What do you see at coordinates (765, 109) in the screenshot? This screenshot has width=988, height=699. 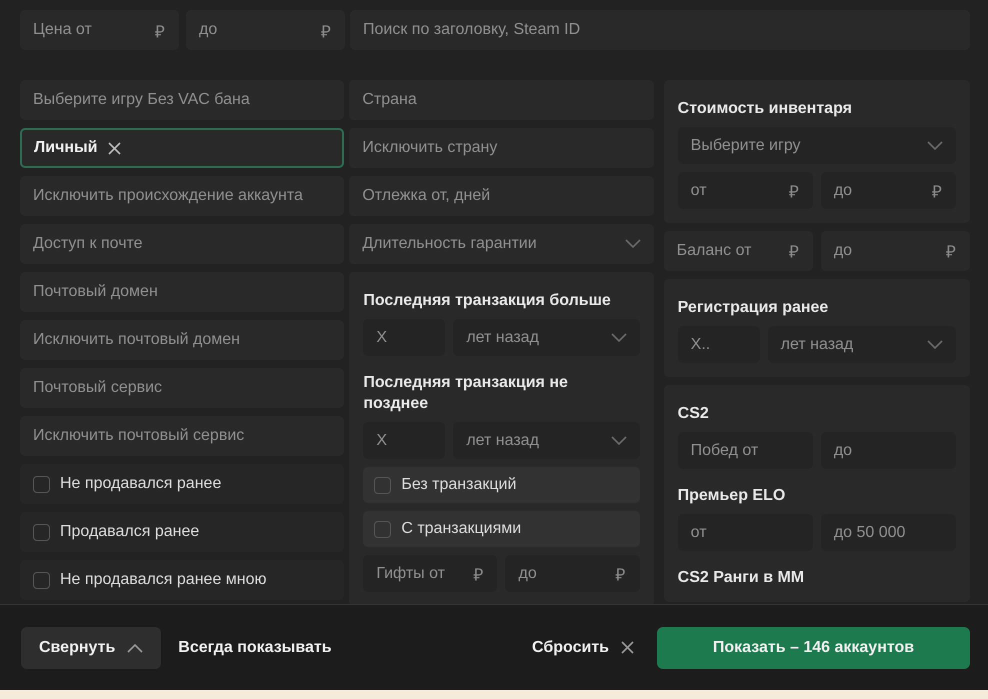 I see `section-heading: Стоимость инвентаря` at bounding box center [765, 109].